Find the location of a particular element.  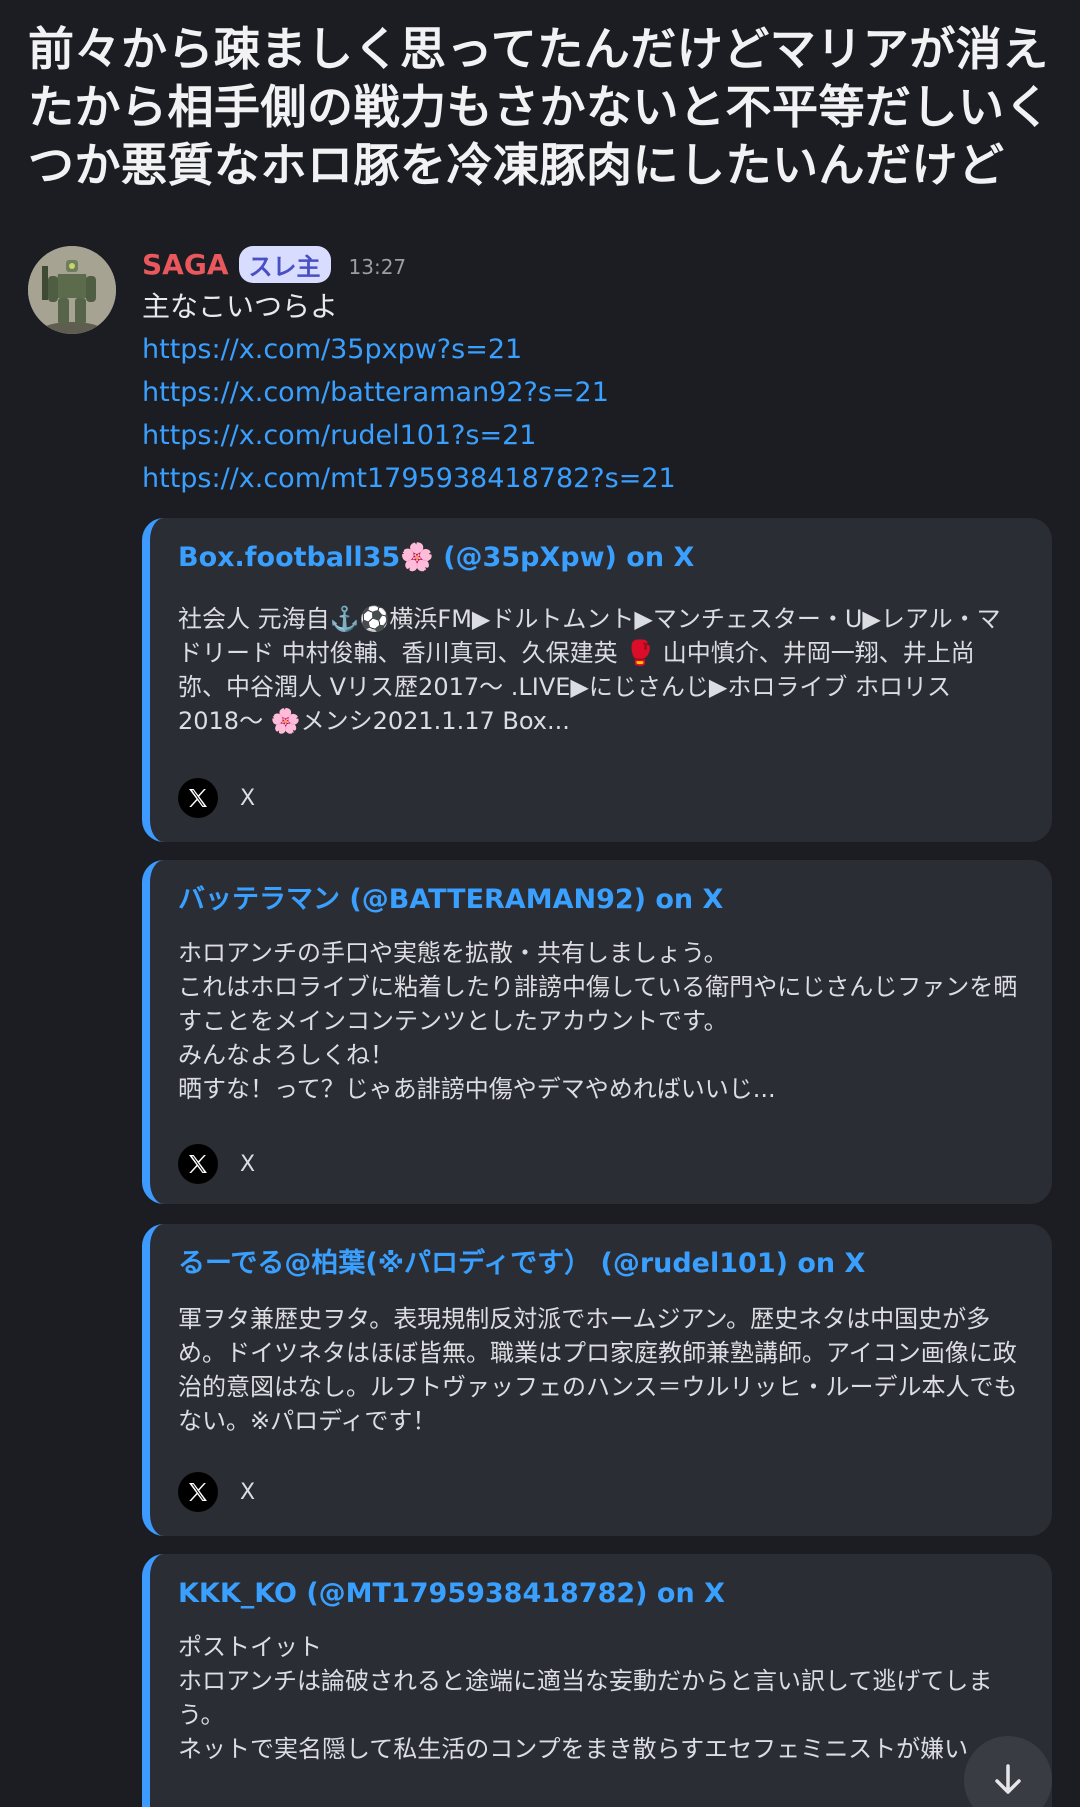

embed-title: KKK_KO (@MT1795938418782) on X is located at coordinates (451, 1594).